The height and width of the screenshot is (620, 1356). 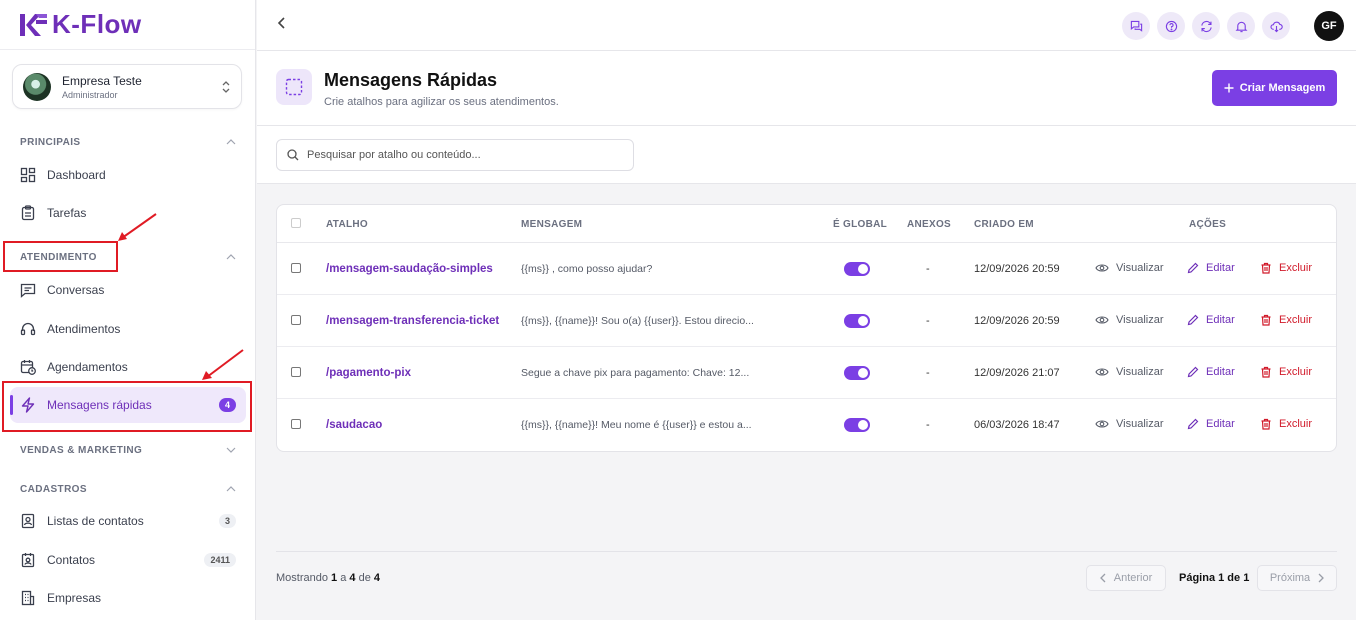 I want to click on next-page-button: Próxima, so click(x=1297, y=578).